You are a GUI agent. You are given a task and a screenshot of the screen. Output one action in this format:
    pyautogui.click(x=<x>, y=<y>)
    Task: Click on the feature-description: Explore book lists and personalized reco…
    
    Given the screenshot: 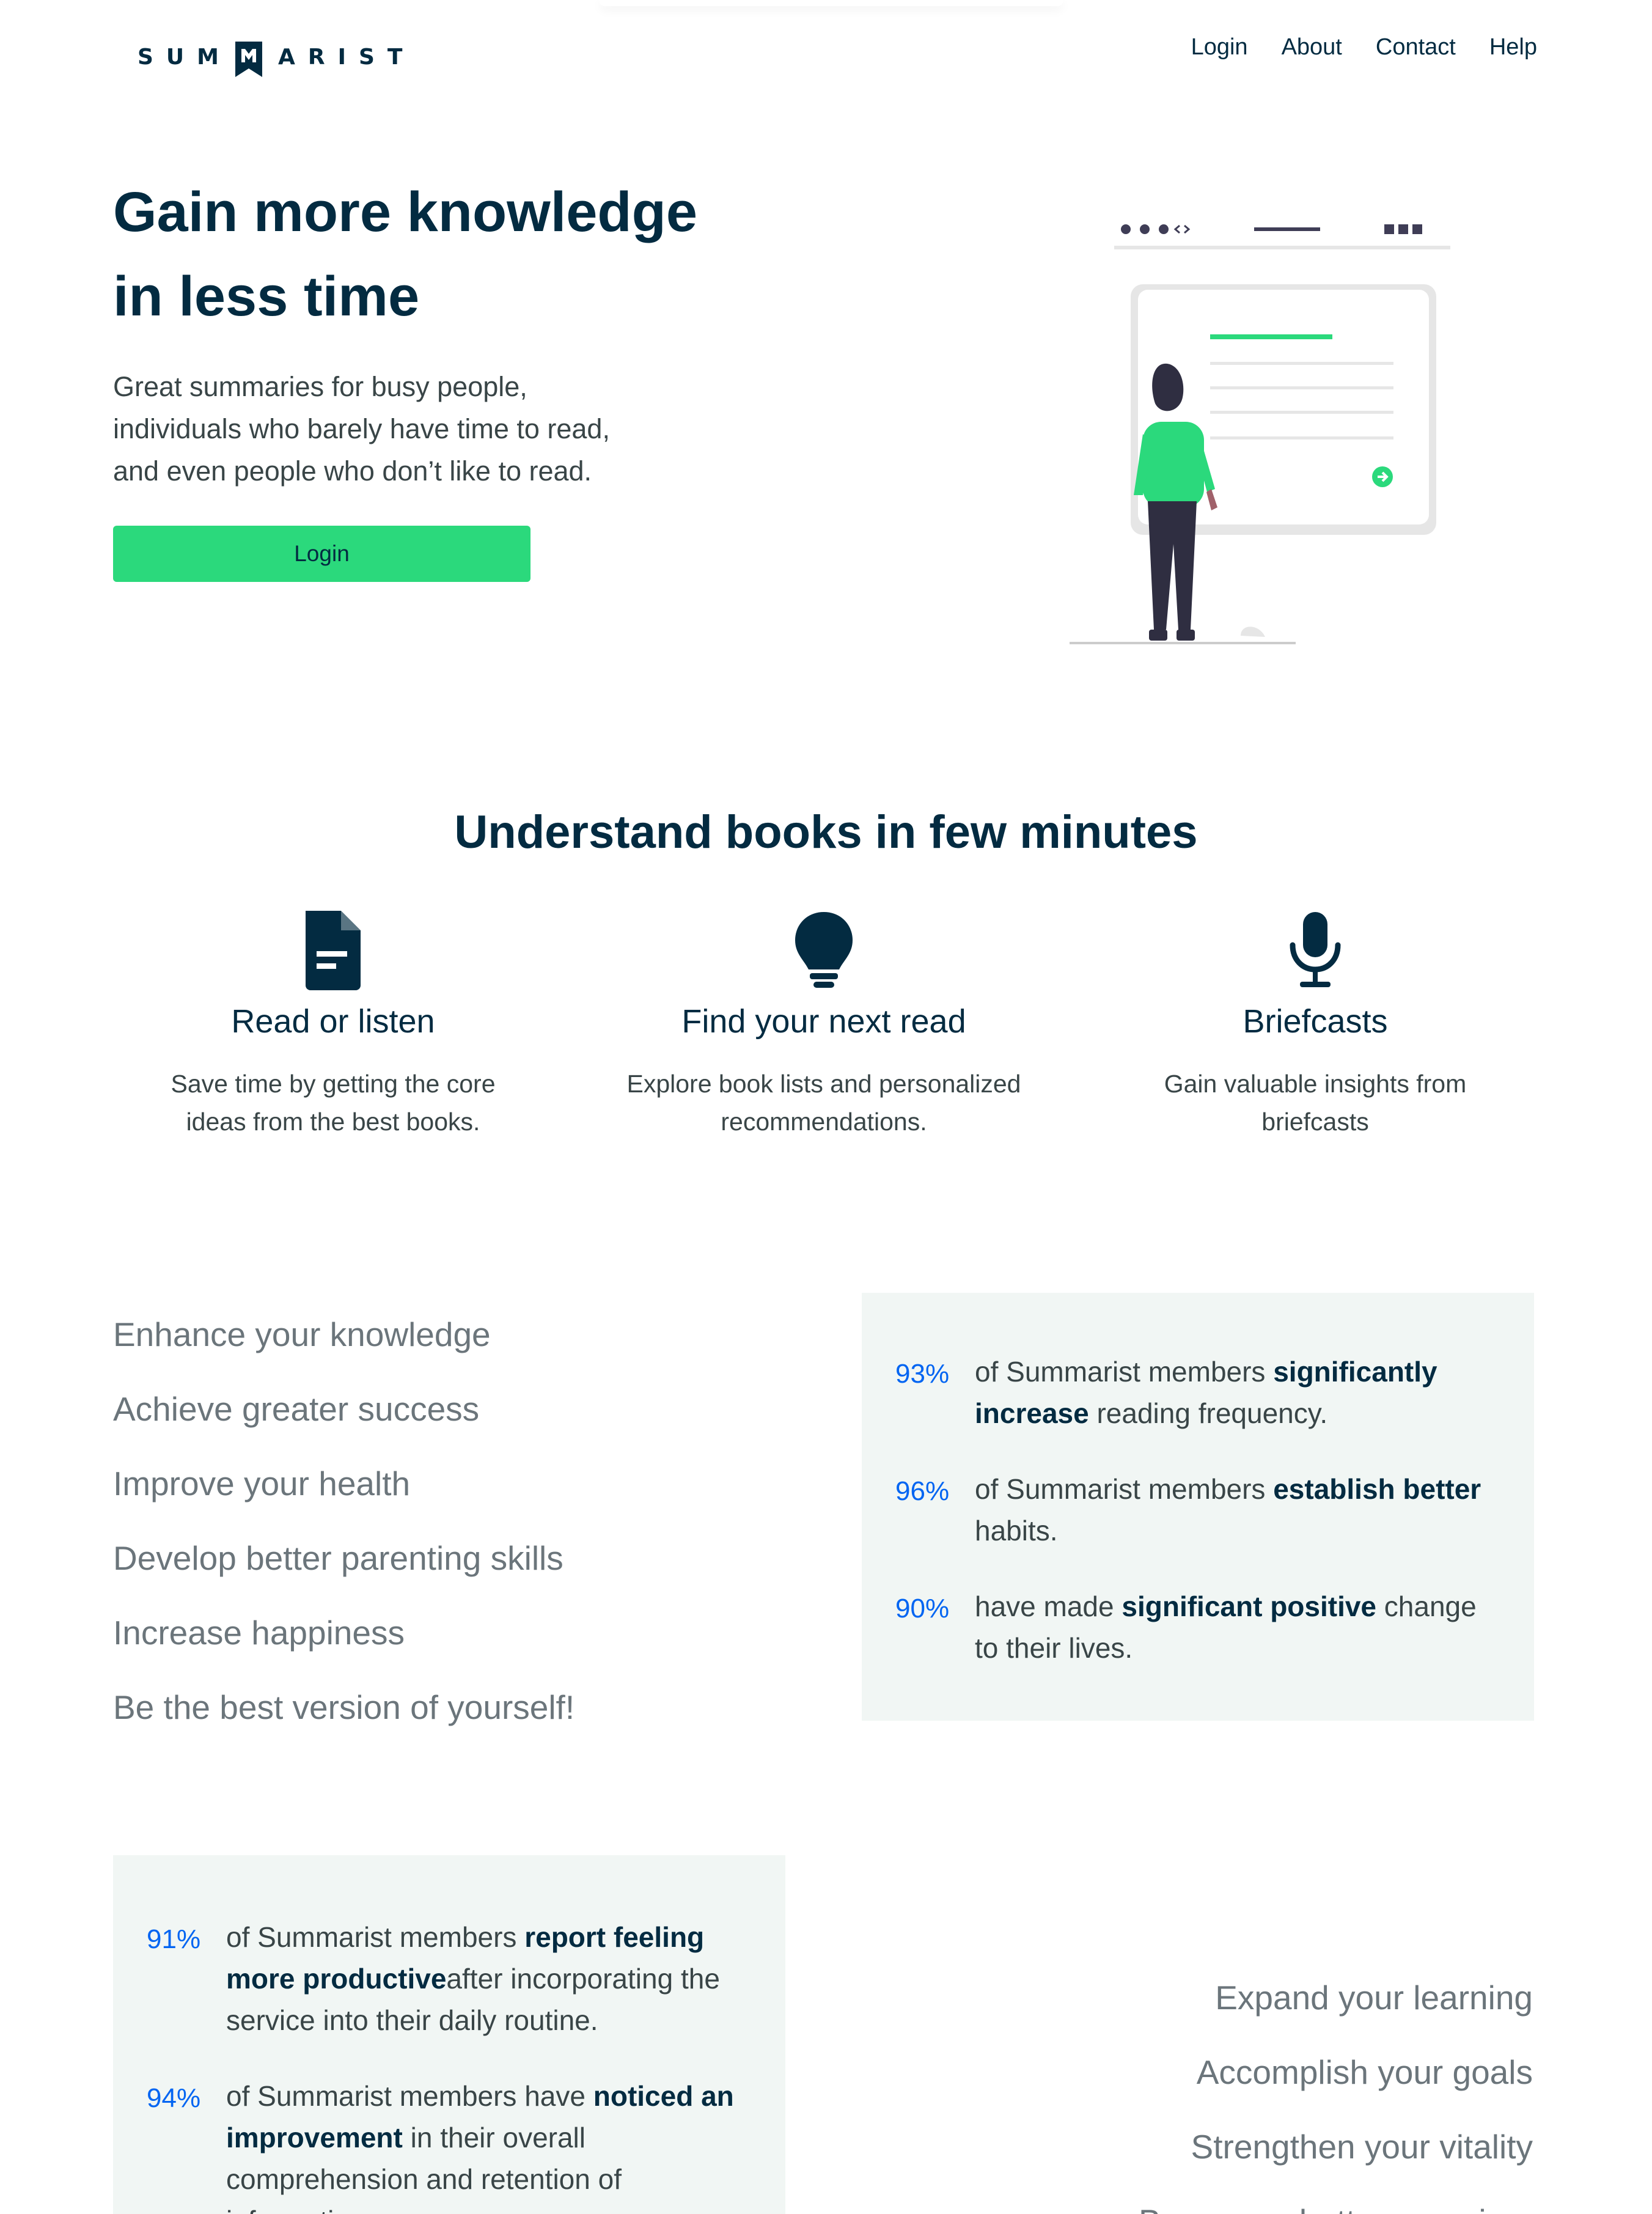 What is the action you would take?
    pyautogui.click(x=824, y=1103)
    